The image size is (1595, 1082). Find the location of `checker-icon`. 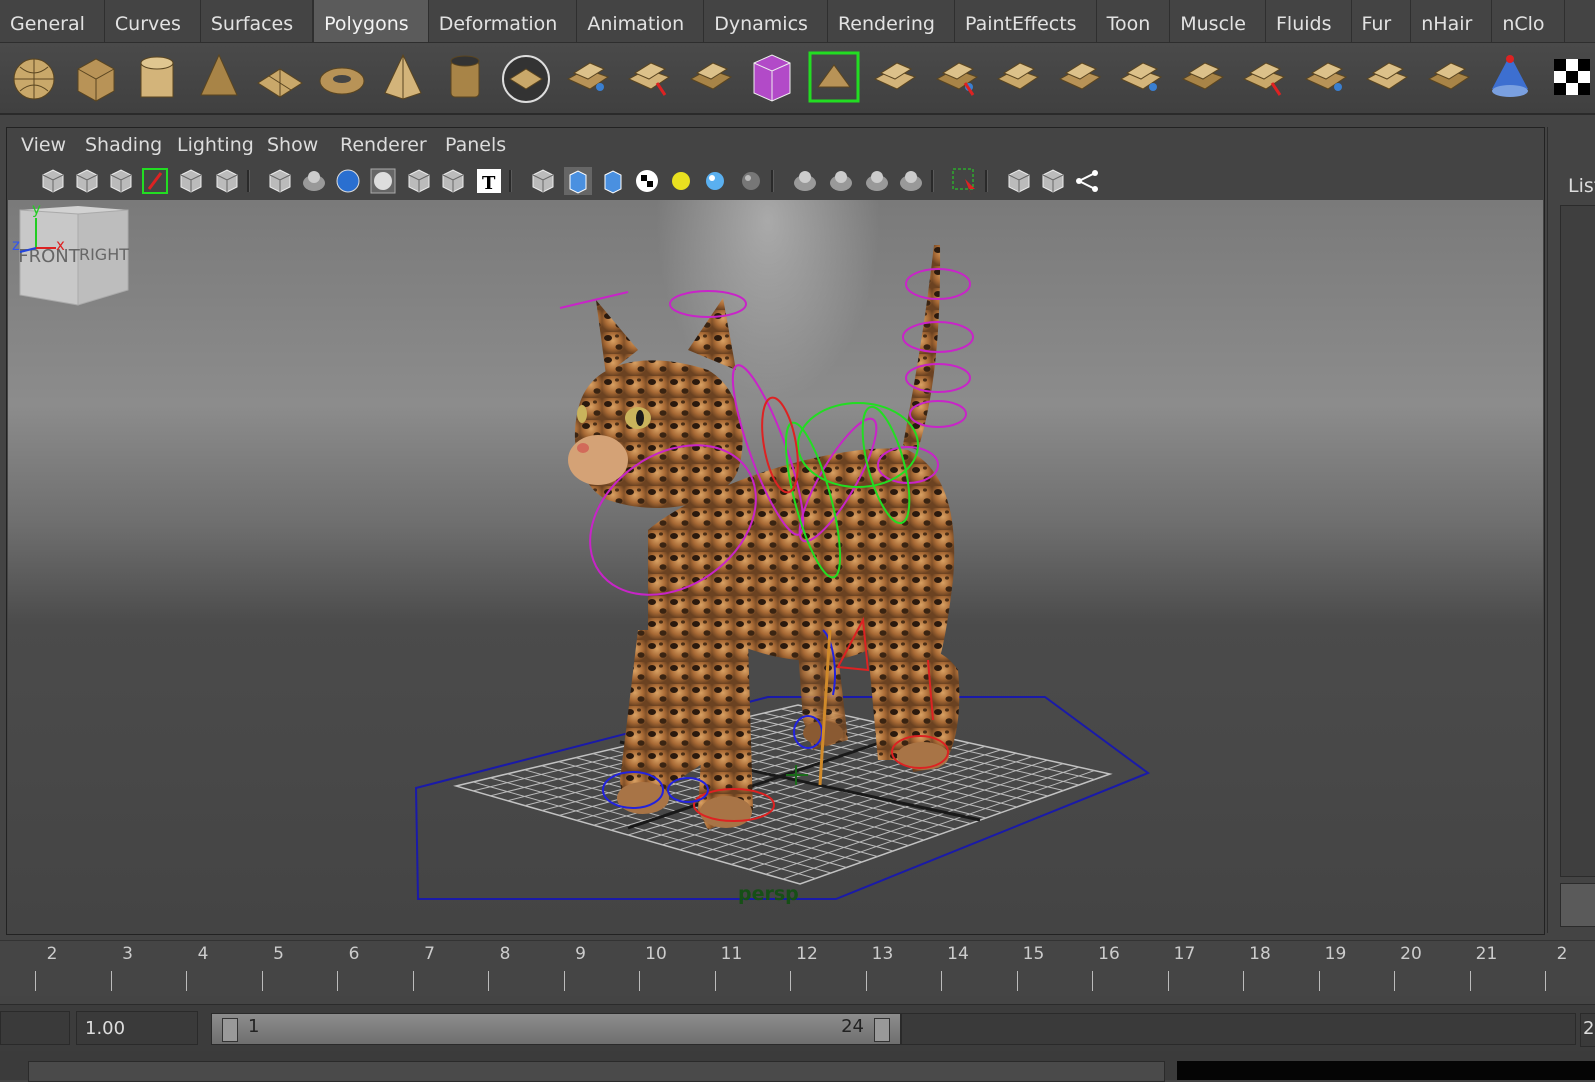

checker-icon is located at coordinates (1569, 77).